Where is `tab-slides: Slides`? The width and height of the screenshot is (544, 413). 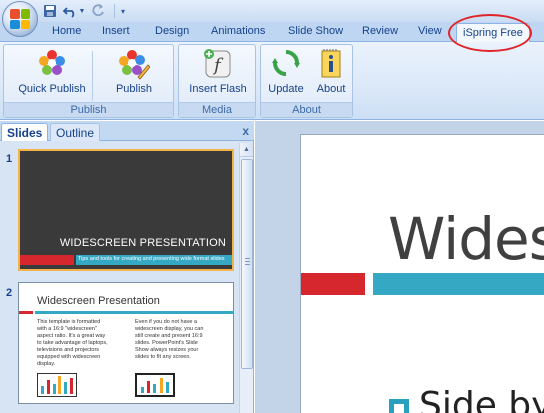 tab-slides: Slides is located at coordinates (25, 132).